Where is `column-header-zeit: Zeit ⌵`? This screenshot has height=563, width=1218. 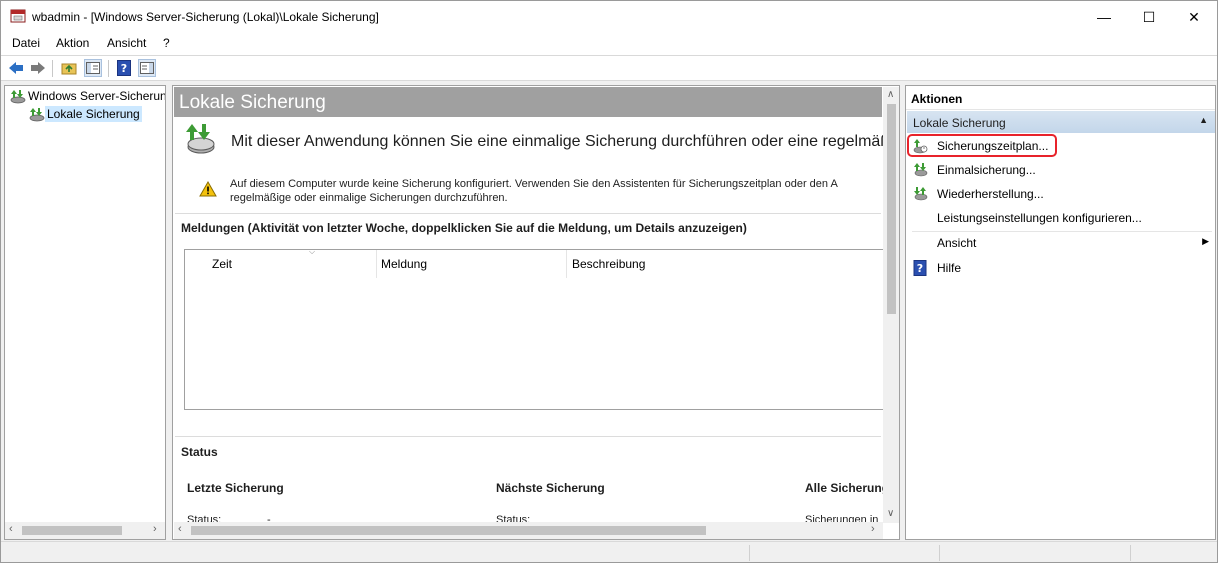
column-header-zeit: Zeit ⌵ is located at coordinates (292, 262).